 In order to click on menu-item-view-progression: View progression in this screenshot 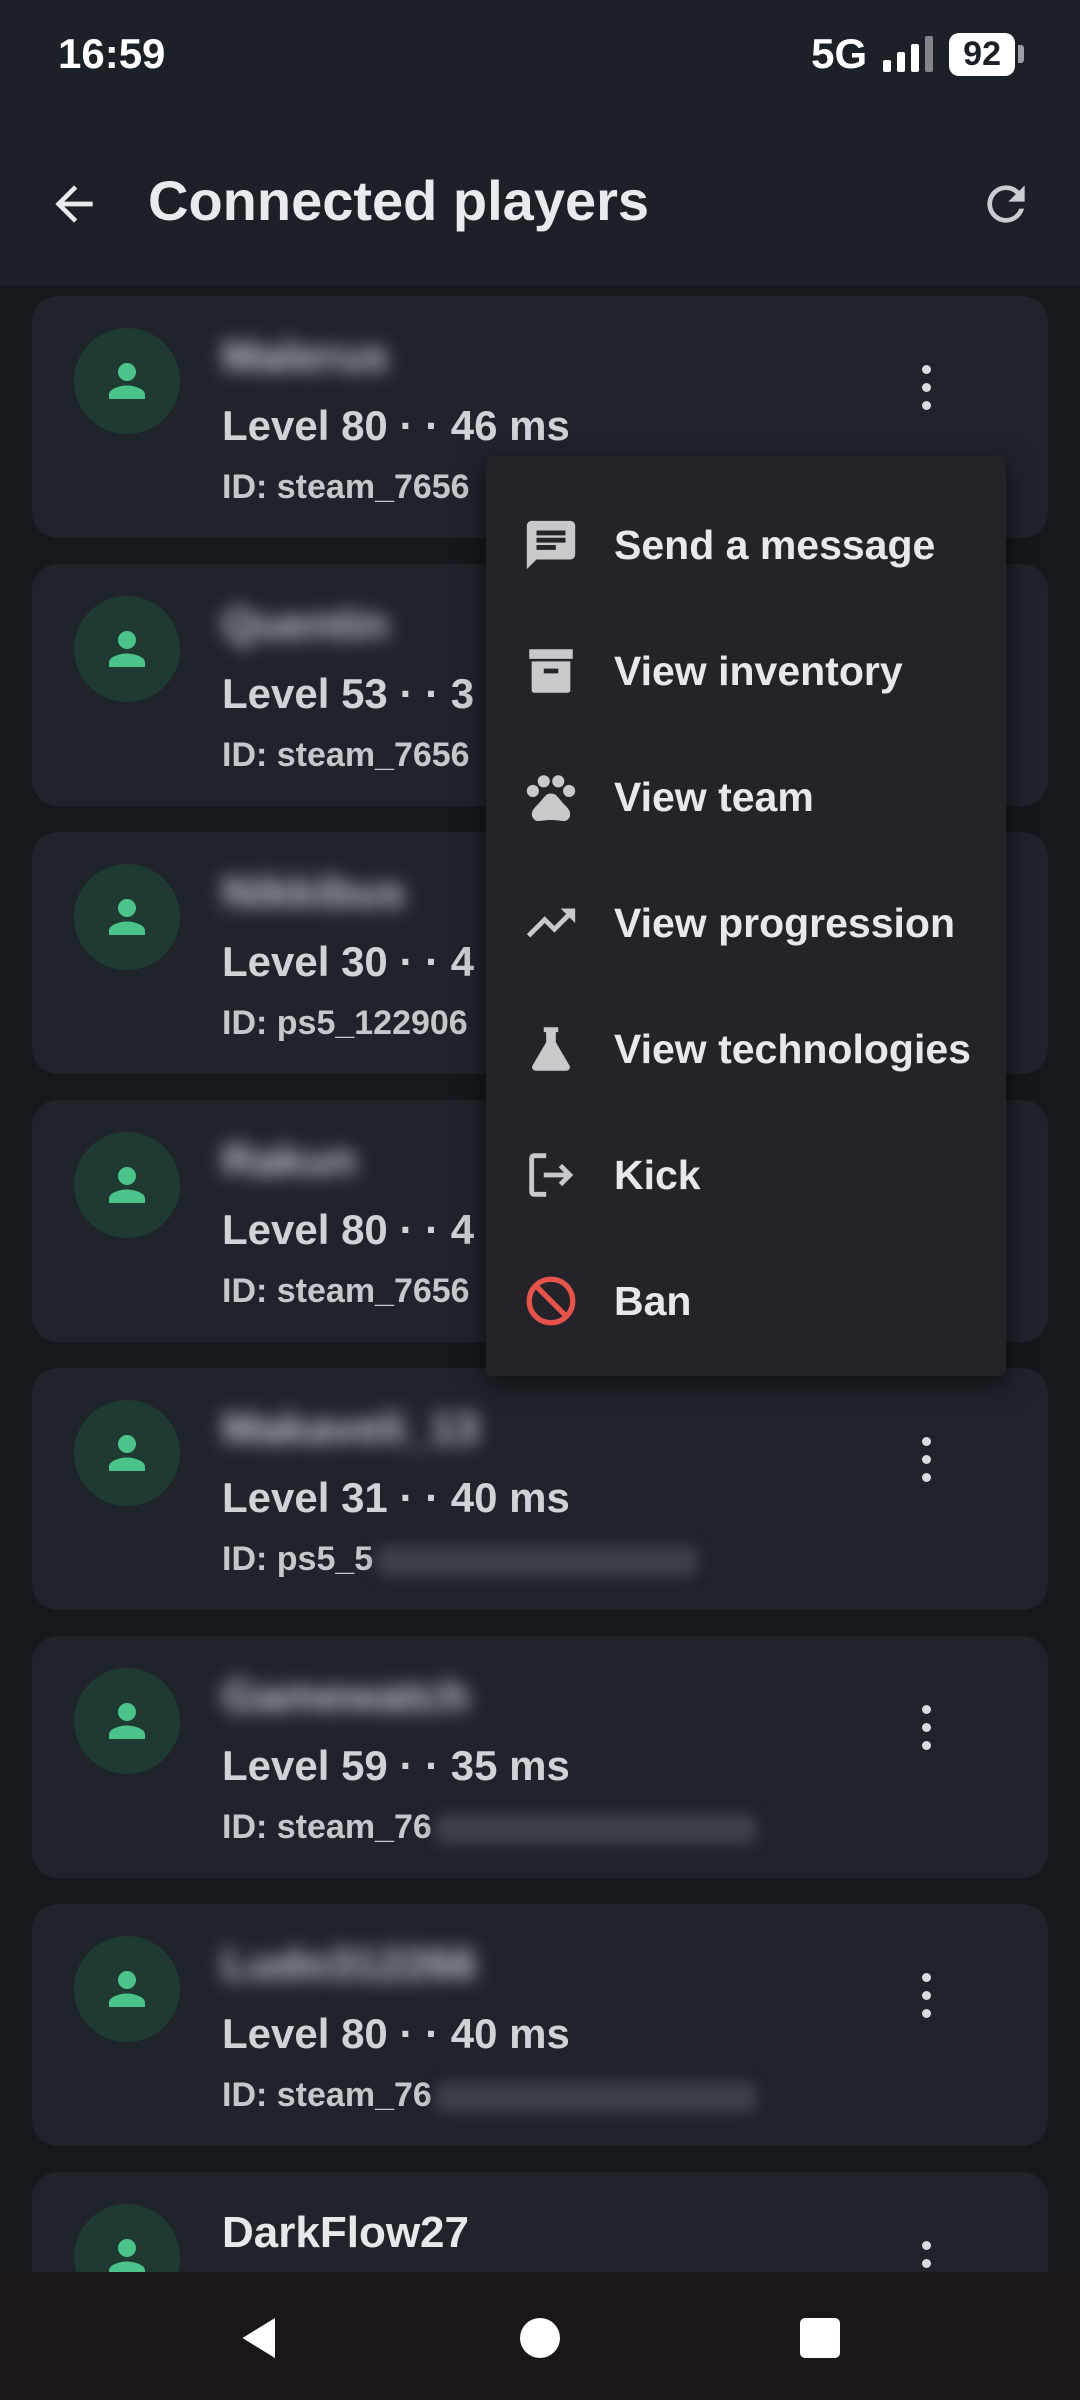, I will do `click(746, 923)`.